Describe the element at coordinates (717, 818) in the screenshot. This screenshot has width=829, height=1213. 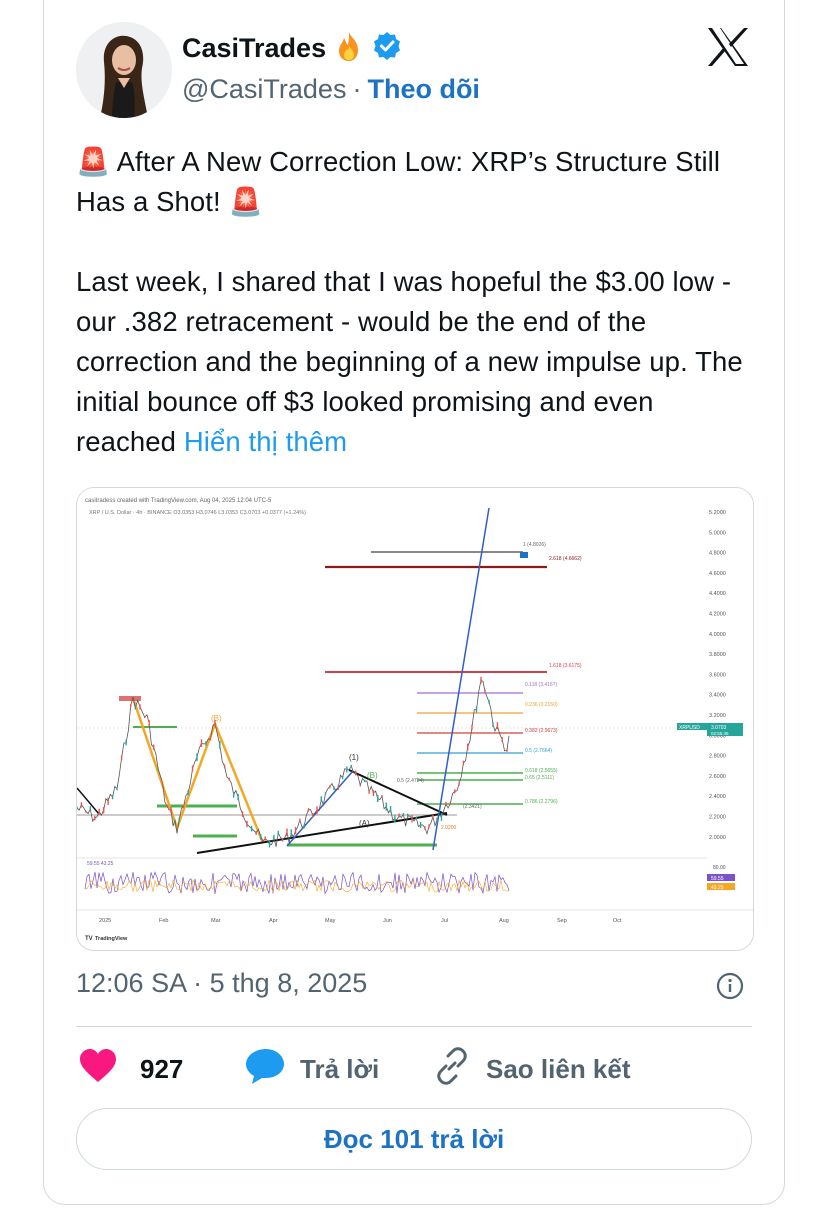
I see `price-axis-tick: 2.2000` at that location.